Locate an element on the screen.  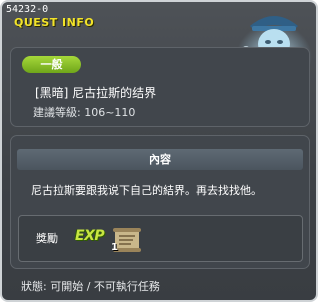
reward-item-count: 1 is located at coordinates (114, 247).